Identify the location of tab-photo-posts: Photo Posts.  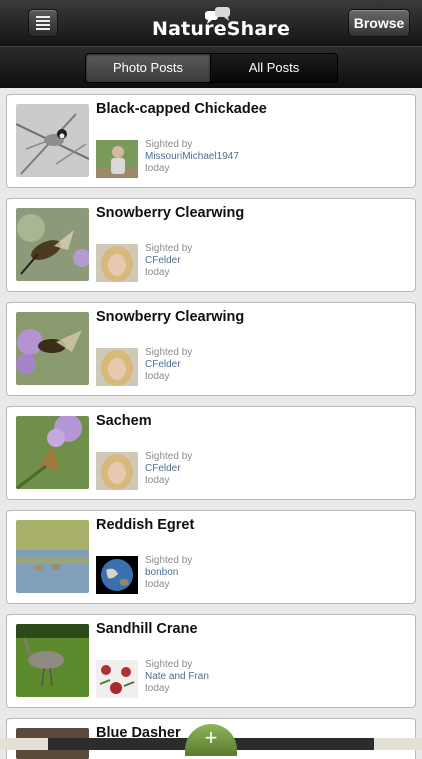
(148, 68).